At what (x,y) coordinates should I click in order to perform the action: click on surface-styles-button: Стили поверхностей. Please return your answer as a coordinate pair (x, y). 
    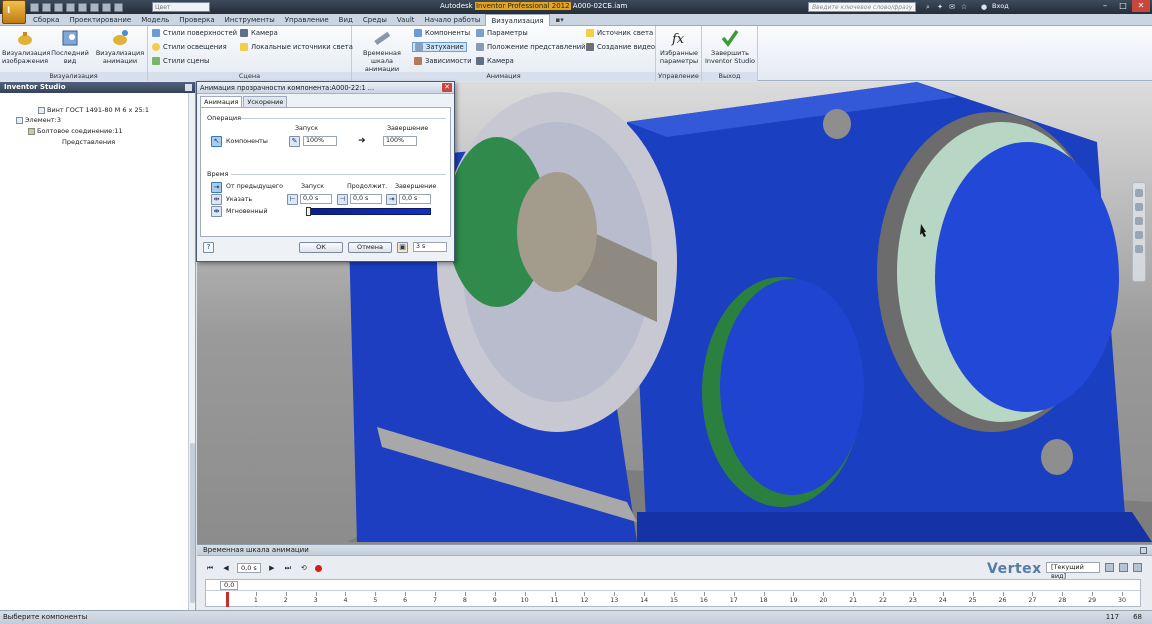
    Looking at the image, I should click on (194, 33).